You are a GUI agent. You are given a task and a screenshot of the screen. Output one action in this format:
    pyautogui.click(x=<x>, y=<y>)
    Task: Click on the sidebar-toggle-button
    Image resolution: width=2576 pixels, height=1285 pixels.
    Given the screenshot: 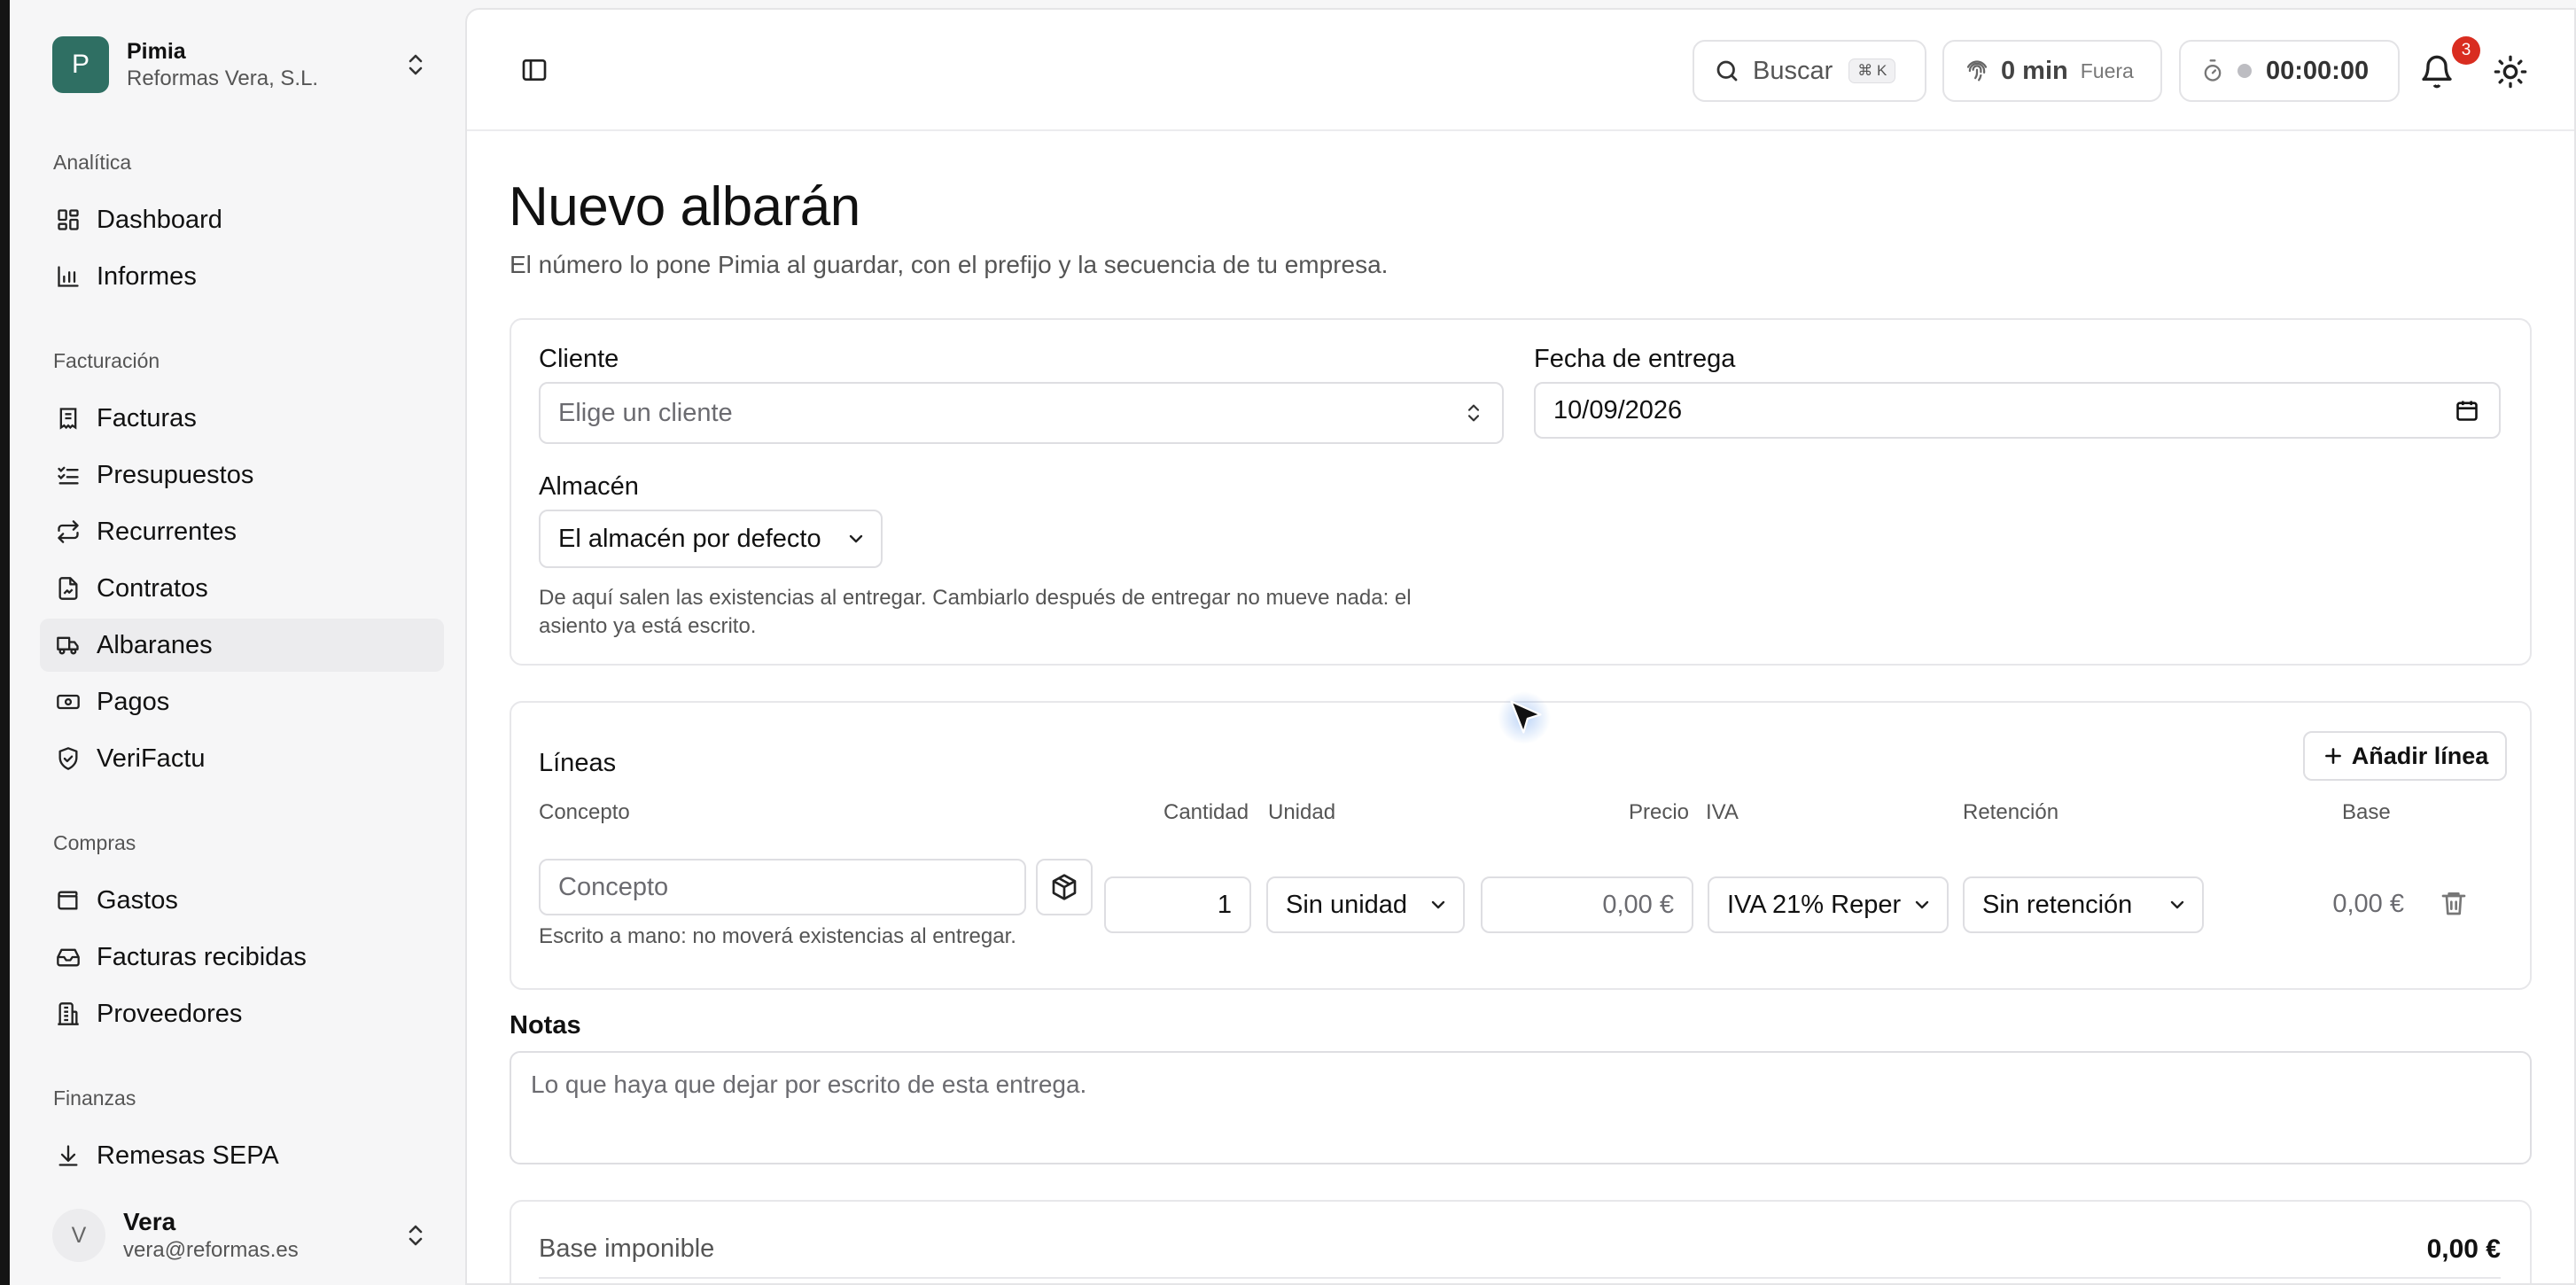 What is the action you would take?
    pyautogui.click(x=535, y=70)
    